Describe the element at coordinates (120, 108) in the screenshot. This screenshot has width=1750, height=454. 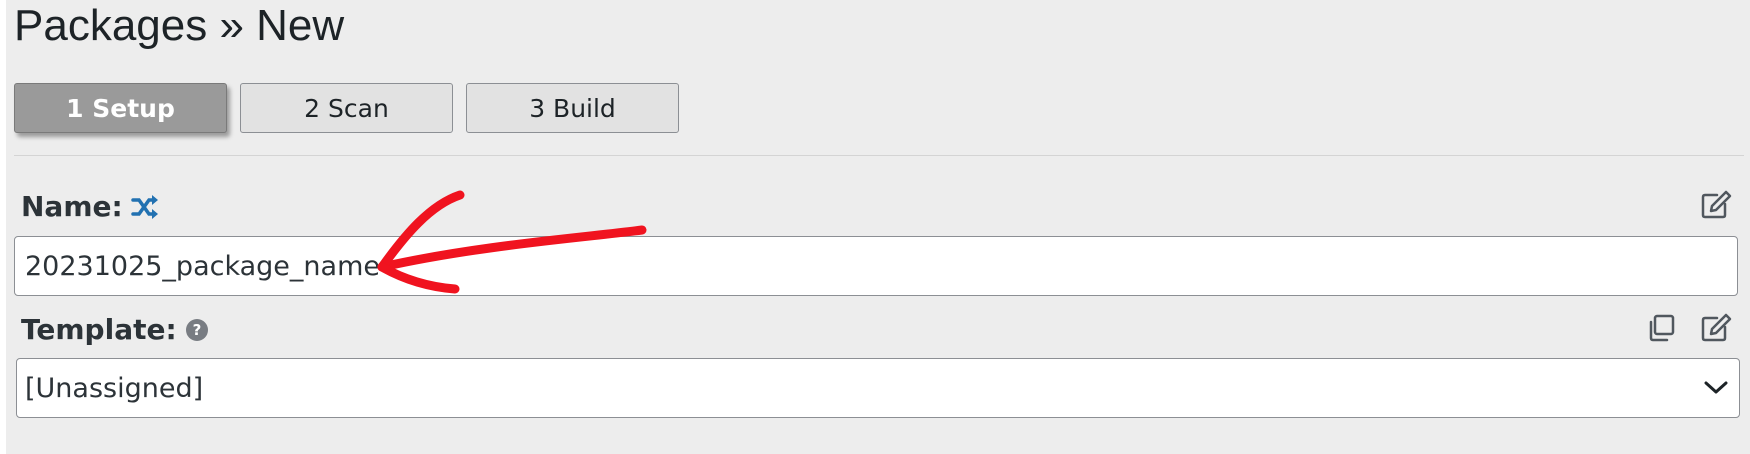
I see `step-setup-button: 1 Setup` at that location.